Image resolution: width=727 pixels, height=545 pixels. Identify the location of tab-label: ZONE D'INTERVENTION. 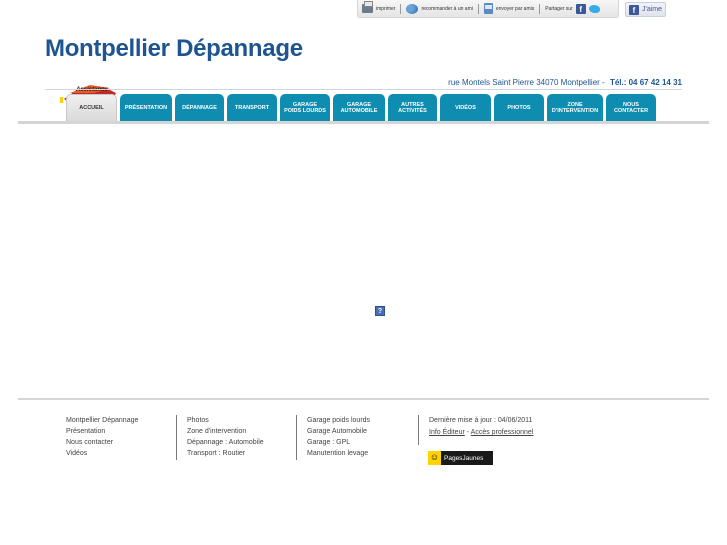
(575, 107).